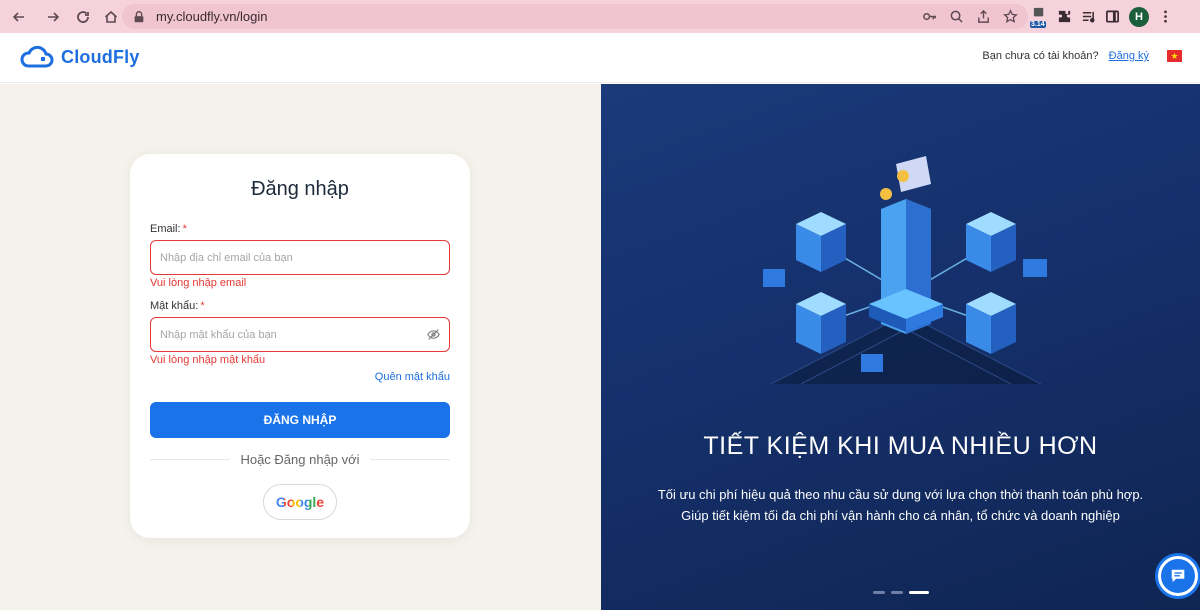 The width and height of the screenshot is (1200, 610). What do you see at coordinates (1165, 16) in the screenshot?
I see `browser-menu-icon` at bounding box center [1165, 16].